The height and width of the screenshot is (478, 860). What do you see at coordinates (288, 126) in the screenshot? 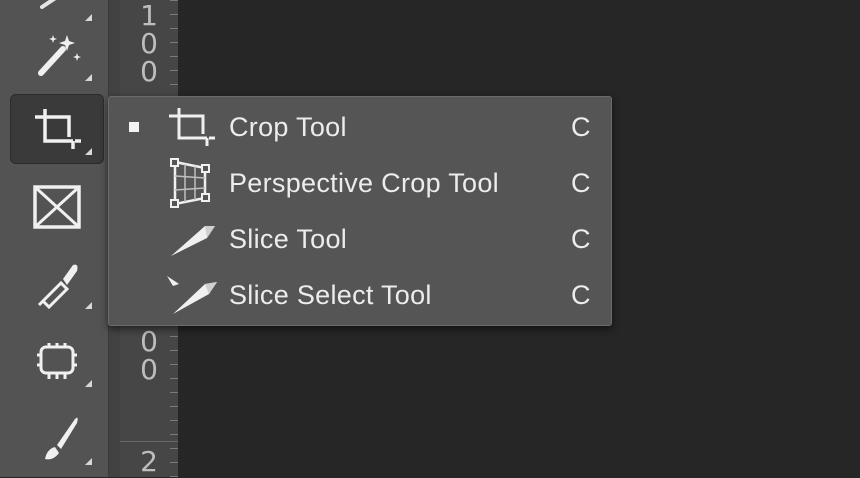
I see `menu-item-label: Crop Tool` at bounding box center [288, 126].